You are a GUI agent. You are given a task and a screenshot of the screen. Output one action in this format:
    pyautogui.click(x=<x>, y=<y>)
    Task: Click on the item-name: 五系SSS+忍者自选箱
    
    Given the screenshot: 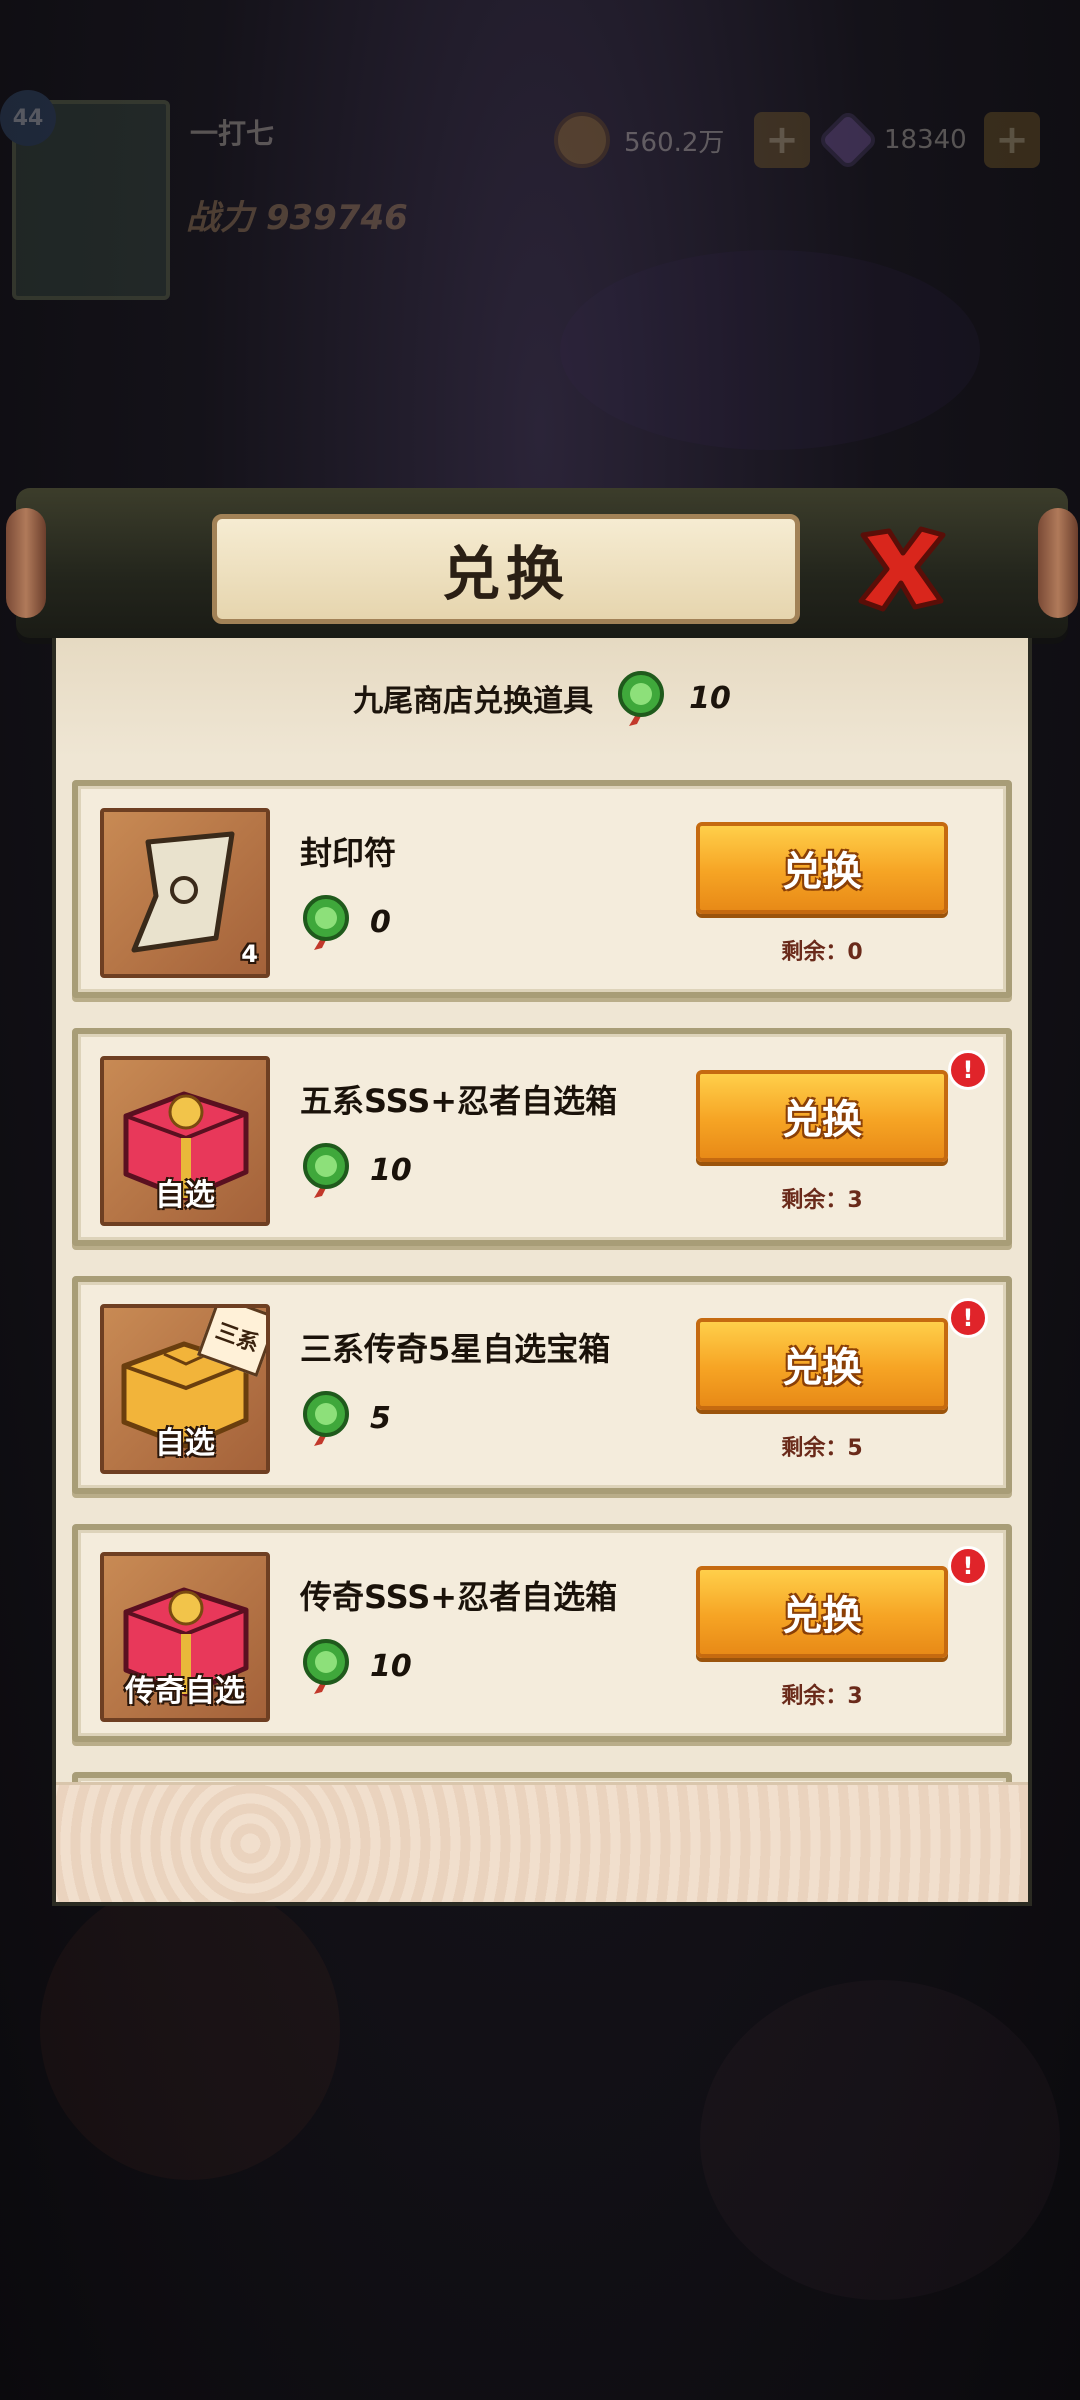 What is the action you would take?
    pyautogui.click(x=459, y=1101)
    